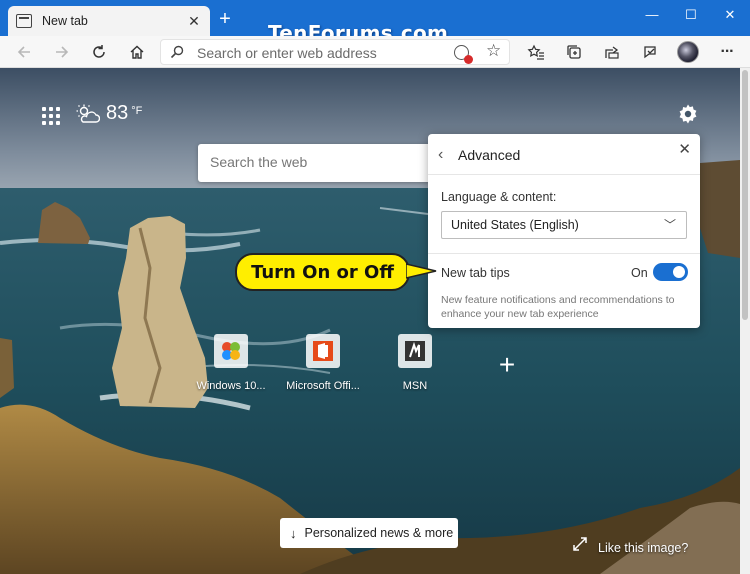  What do you see at coordinates (231, 351) in the screenshot?
I see `windows-logo-icon` at bounding box center [231, 351].